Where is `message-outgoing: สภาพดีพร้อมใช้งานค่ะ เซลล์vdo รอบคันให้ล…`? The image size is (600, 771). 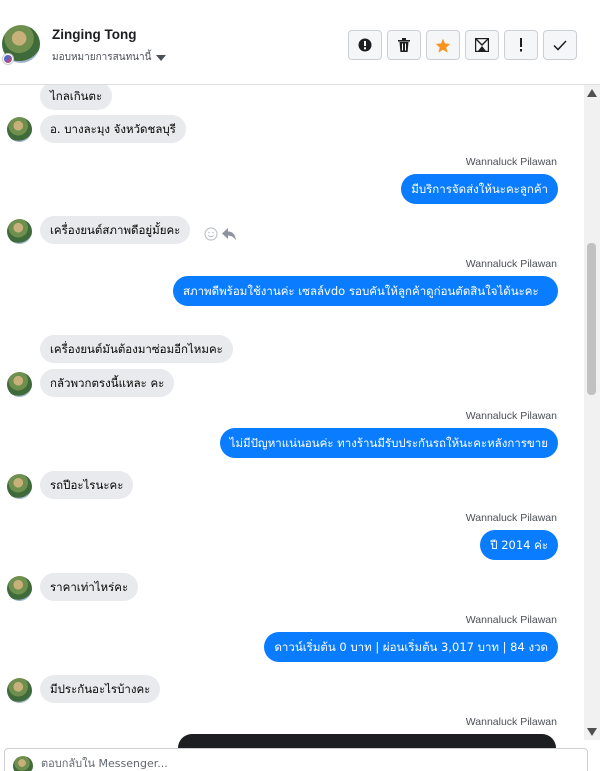 message-outgoing: สภาพดีพร้อมใช้งานค่ะ เซลล์vdo รอบคันให้ล… is located at coordinates (365, 291).